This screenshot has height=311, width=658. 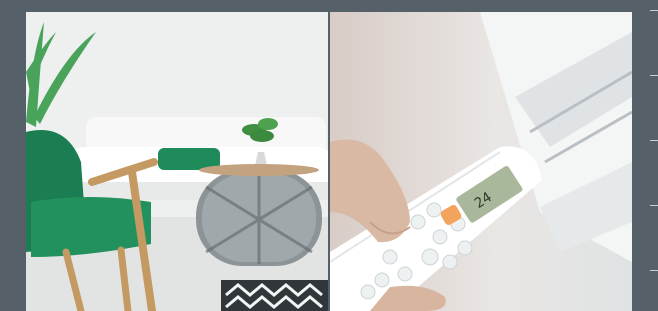 What do you see at coordinates (654, 155) in the screenshot?
I see `side-tick-rules` at bounding box center [654, 155].